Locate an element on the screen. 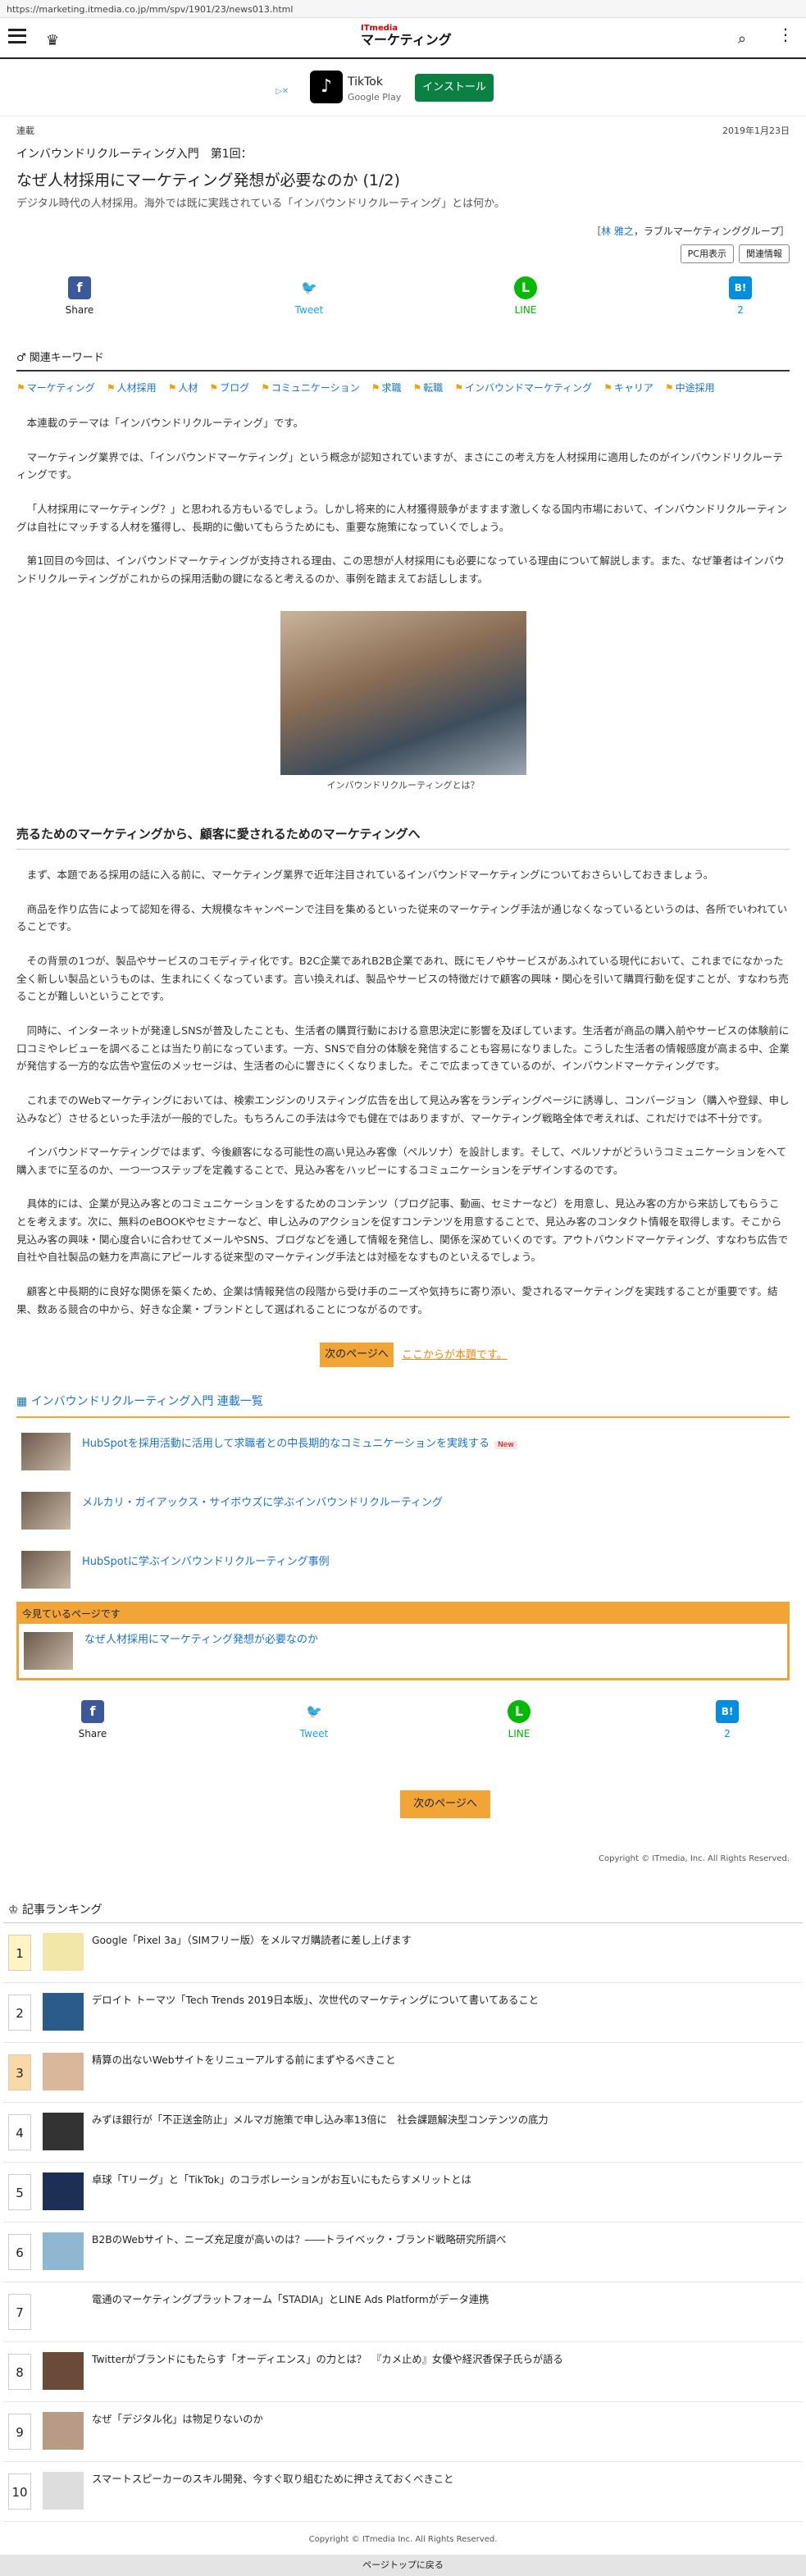 This screenshot has width=806, height=2576. twitter-share-label: Tweet is located at coordinates (314, 1734).